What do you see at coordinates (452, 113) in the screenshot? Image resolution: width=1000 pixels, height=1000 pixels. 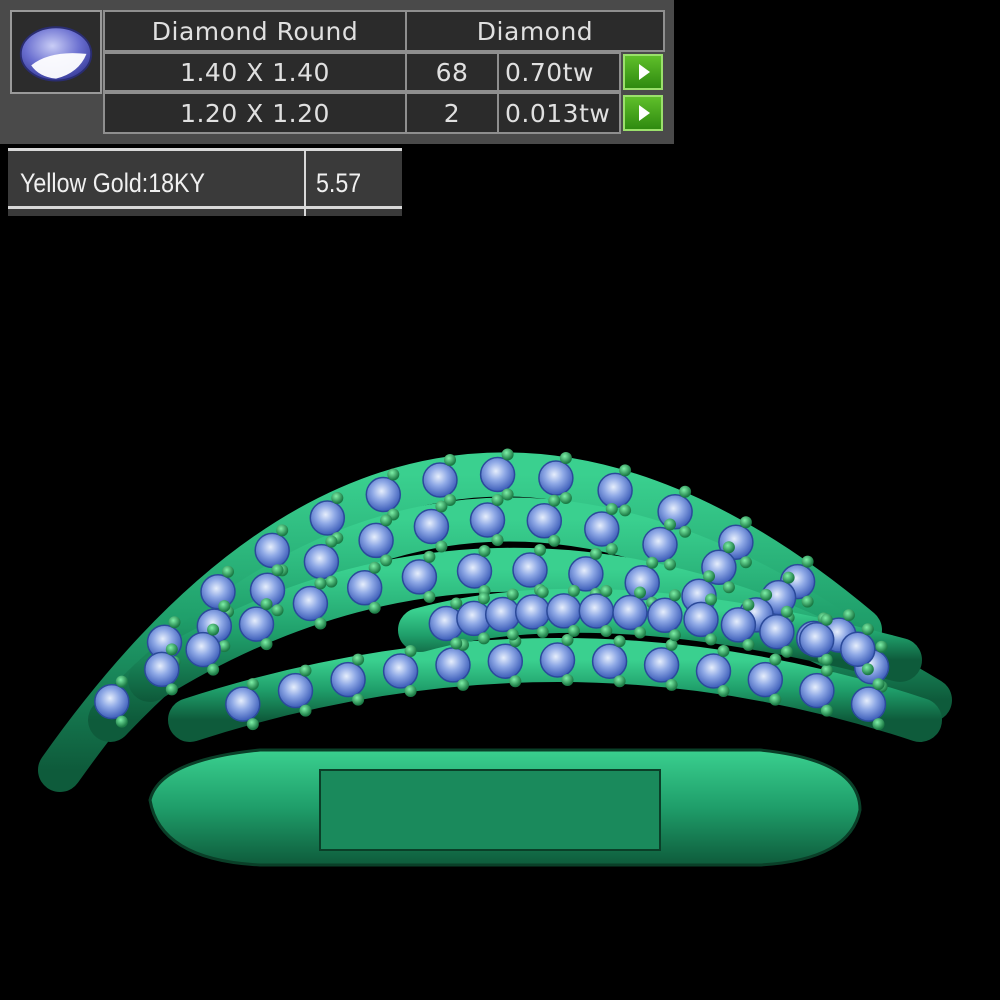 I see `stone-count-cell: 2` at bounding box center [452, 113].